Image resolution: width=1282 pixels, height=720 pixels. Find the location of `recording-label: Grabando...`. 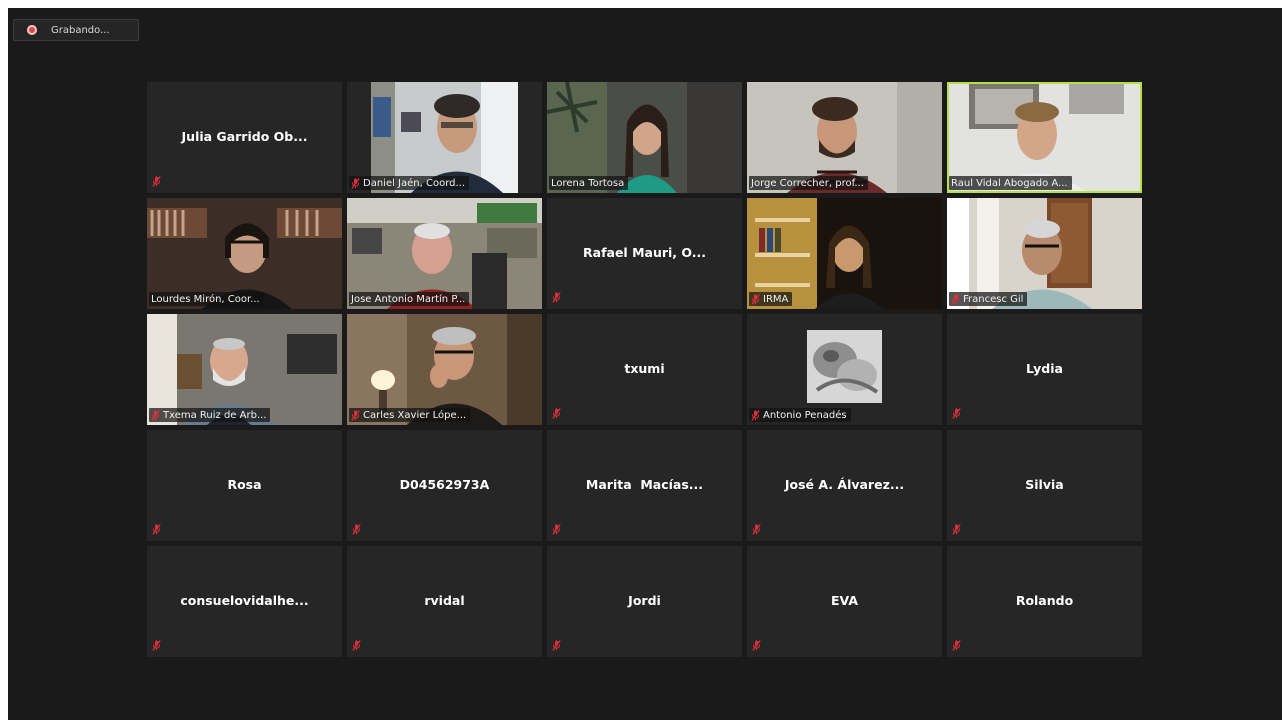

recording-label: Grabando... is located at coordinates (80, 30).